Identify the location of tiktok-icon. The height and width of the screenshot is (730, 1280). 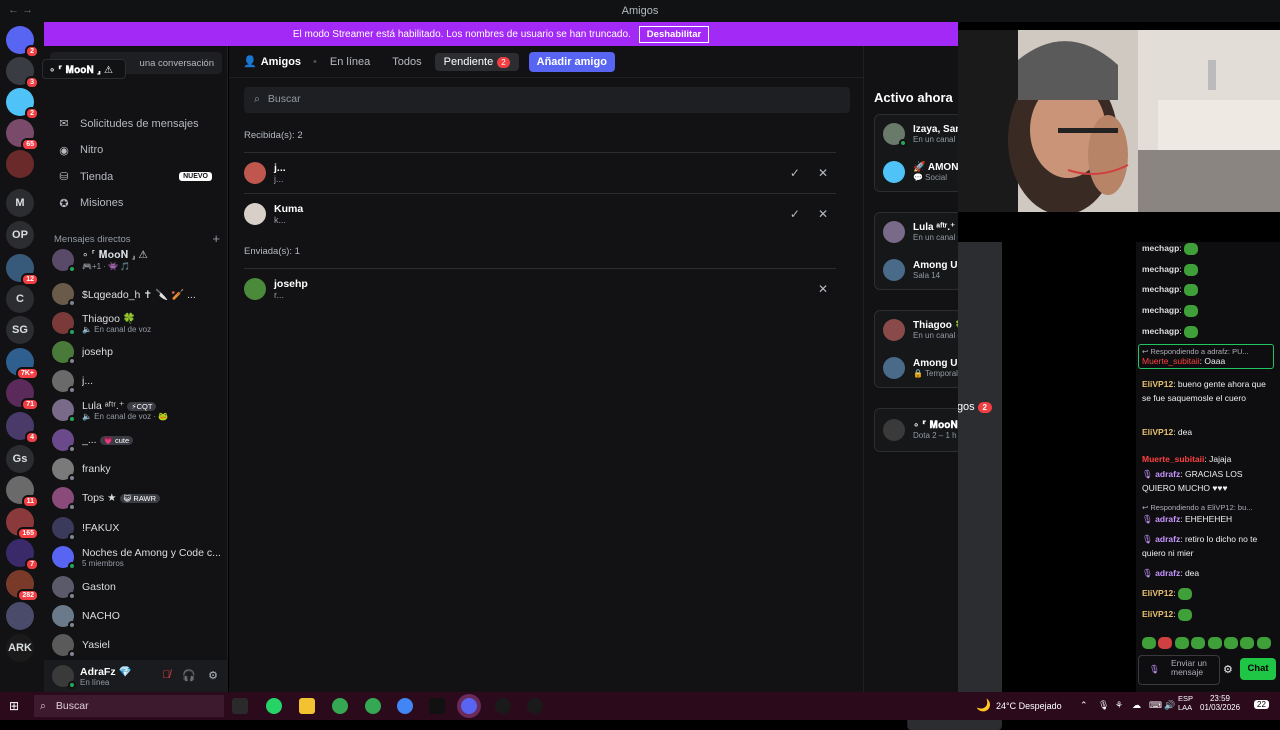
(437, 706).